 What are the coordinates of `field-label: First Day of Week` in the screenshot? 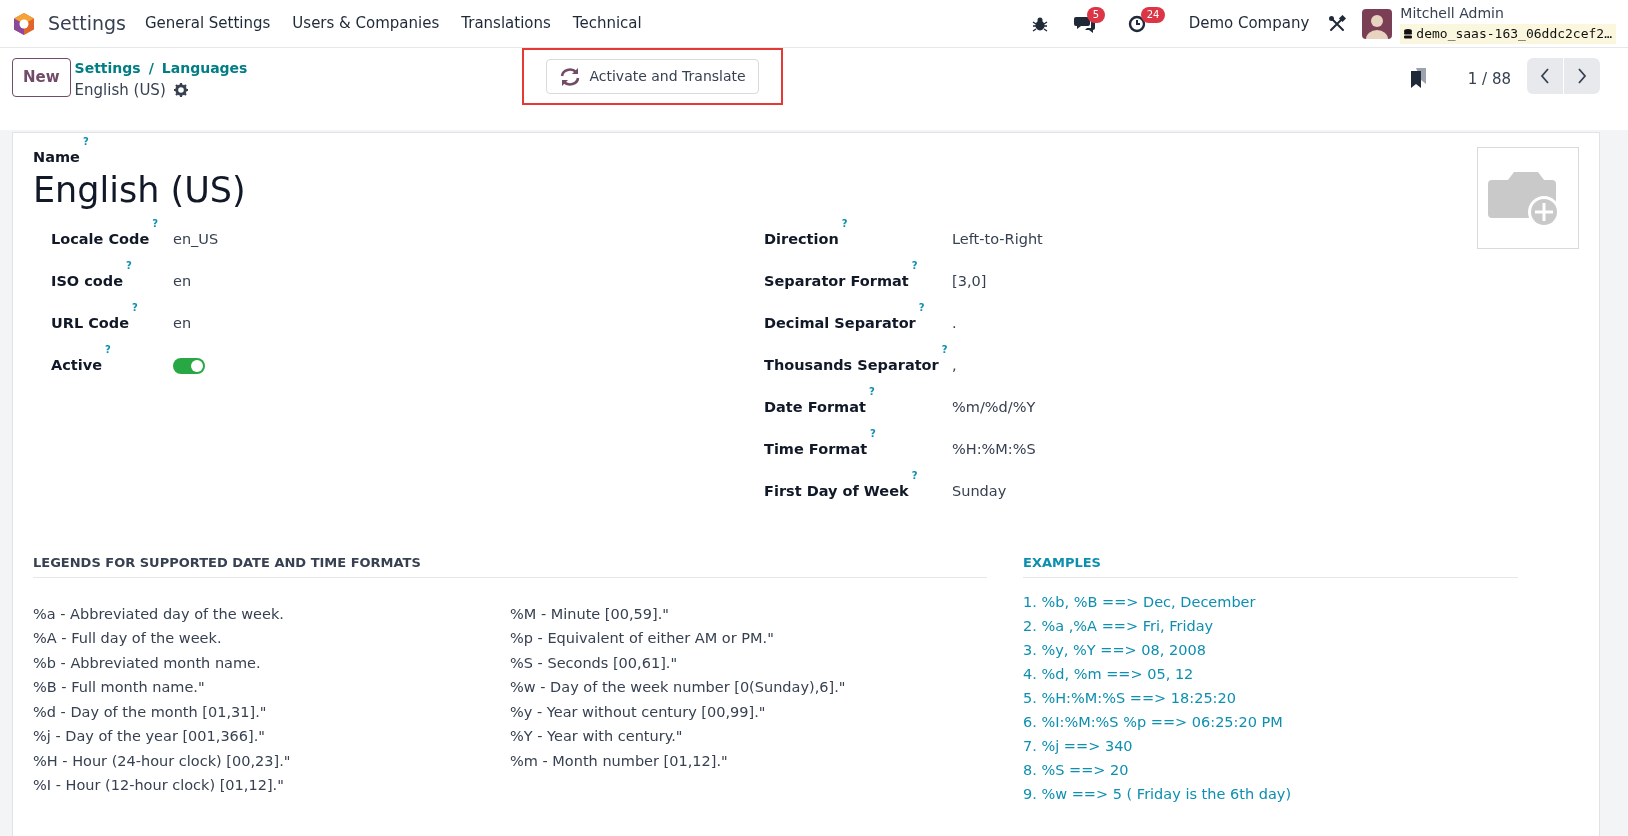 It's located at (836, 491).